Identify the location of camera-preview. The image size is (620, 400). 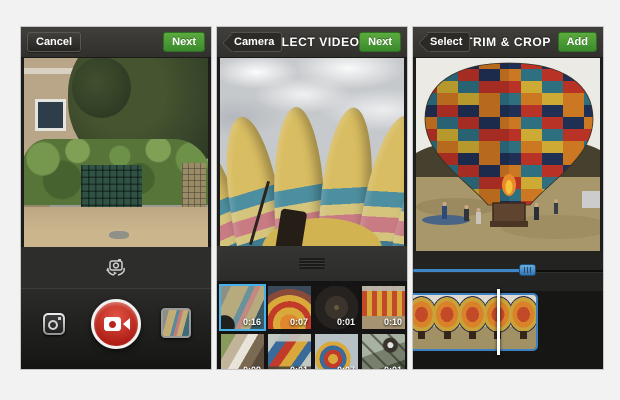
(116, 152).